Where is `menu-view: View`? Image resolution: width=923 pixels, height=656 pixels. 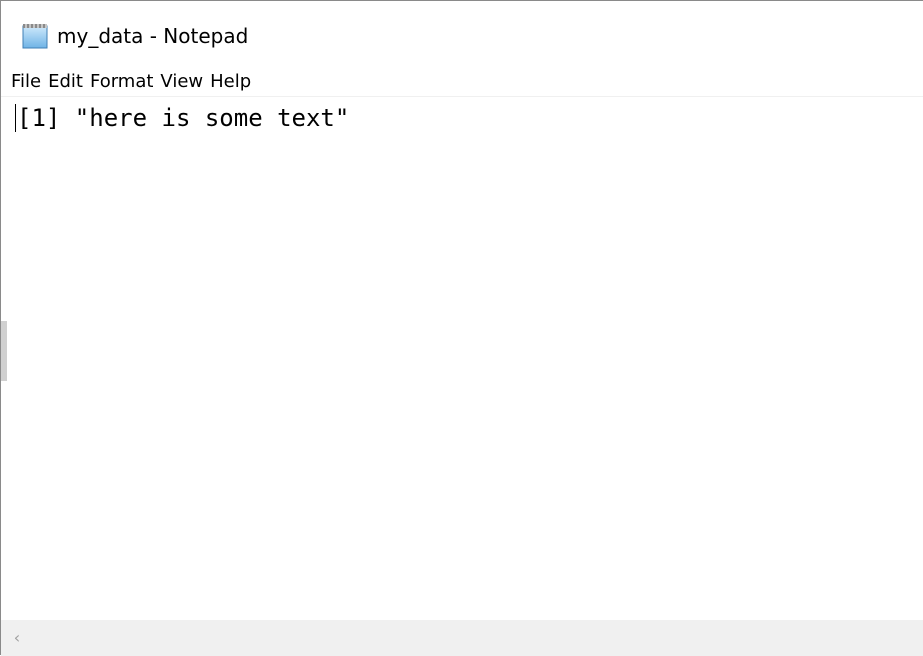 menu-view: View is located at coordinates (181, 82).